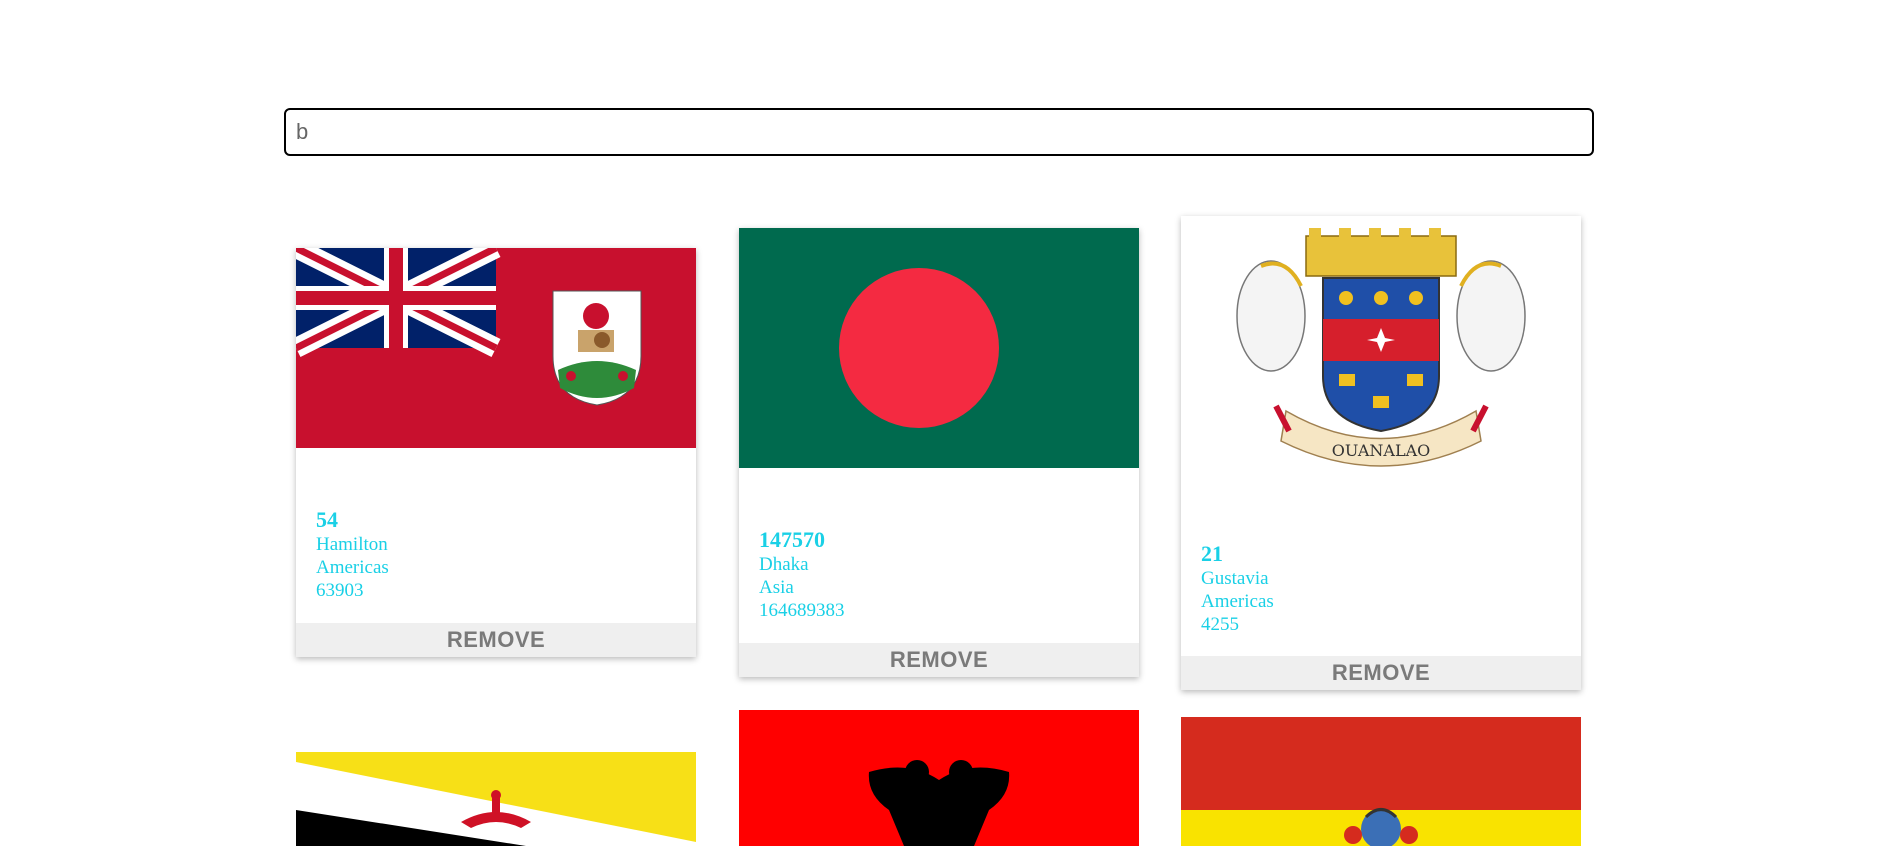 This screenshot has width=1883, height=846. What do you see at coordinates (496, 348) in the screenshot?
I see `bermuda-flag` at bounding box center [496, 348].